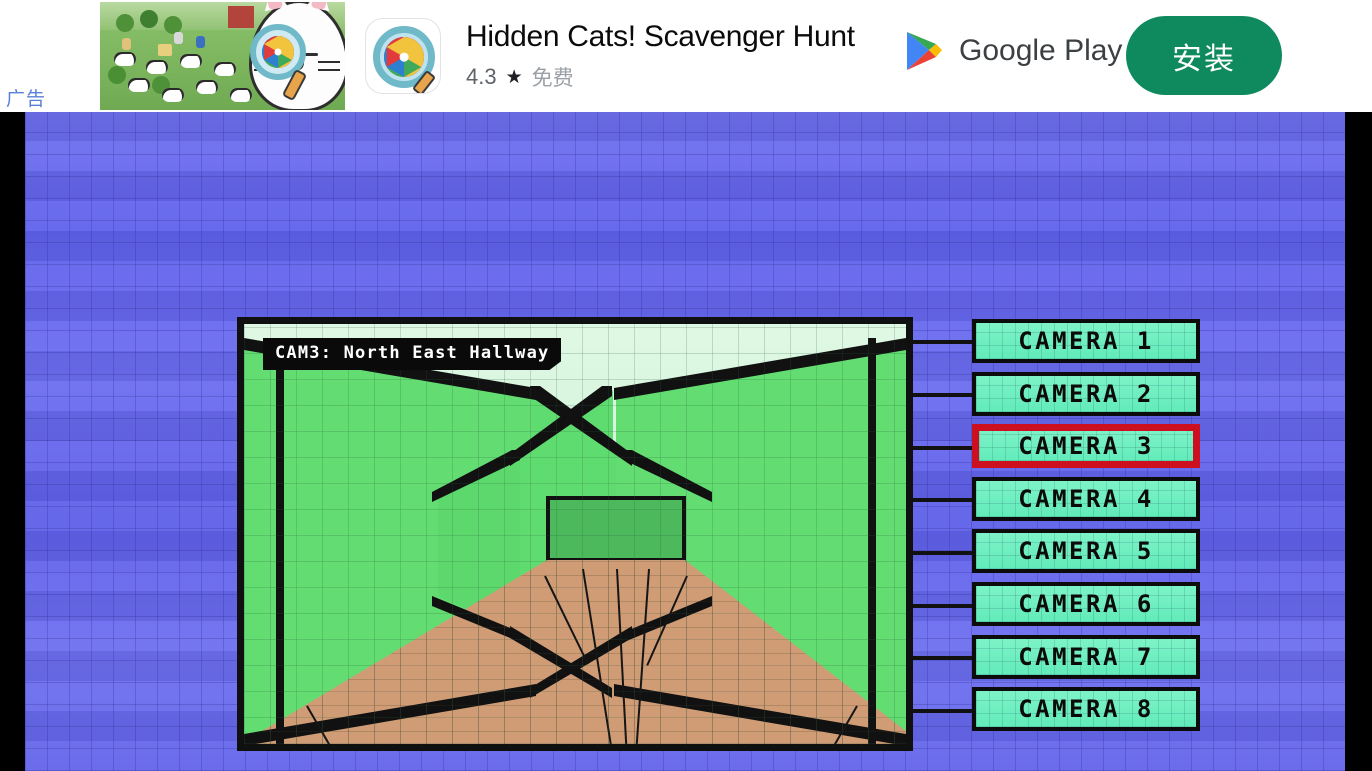  What do you see at coordinates (660, 56) in the screenshot?
I see `ad-text-block: Hidden Cats! Scavenger Hunt 4.3 ★ 免费` at bounding box center [660, 56].